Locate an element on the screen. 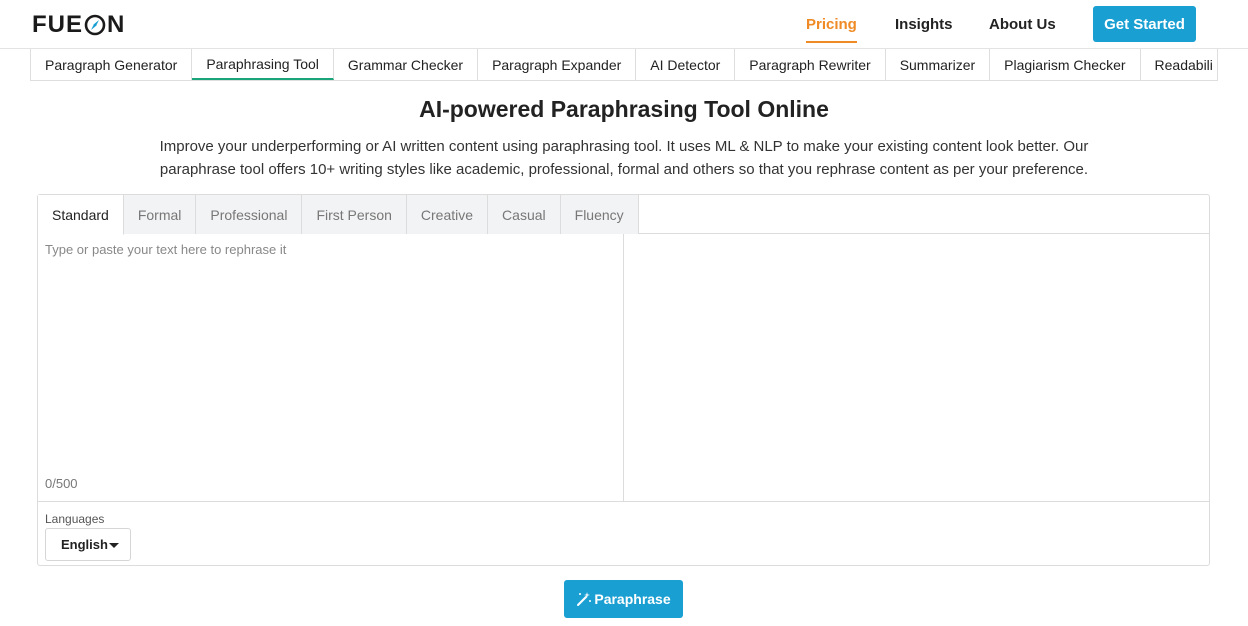  nav-insights: Insights is located at coordinates (924, 24).